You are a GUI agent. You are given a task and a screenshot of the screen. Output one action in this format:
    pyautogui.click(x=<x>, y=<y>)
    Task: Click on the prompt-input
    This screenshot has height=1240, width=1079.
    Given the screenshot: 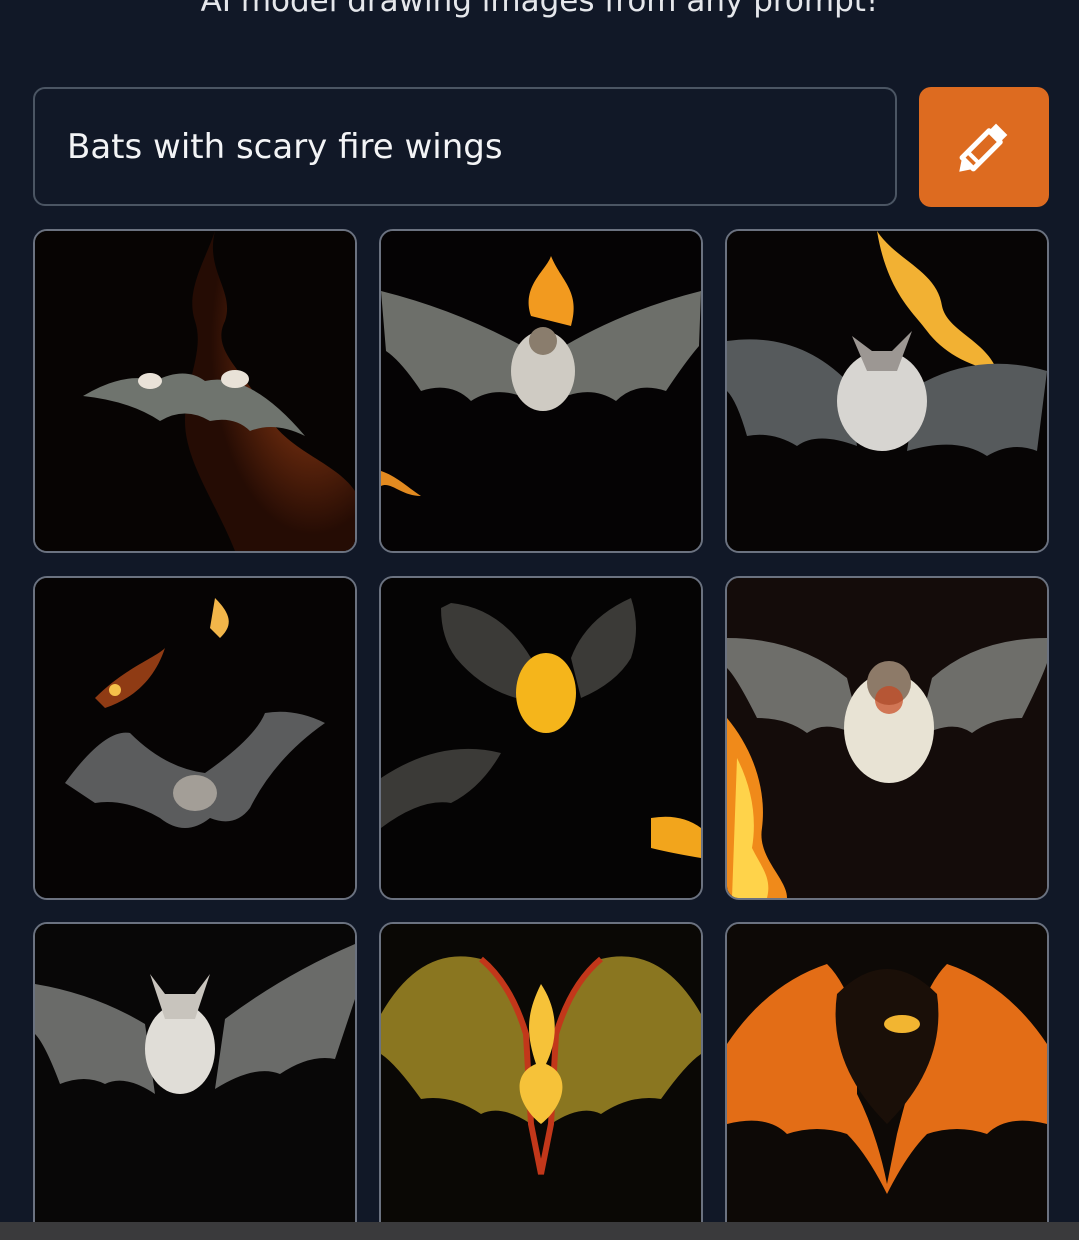 What is the action you would take?
    pyautogui.click(x=465, y=146)
    